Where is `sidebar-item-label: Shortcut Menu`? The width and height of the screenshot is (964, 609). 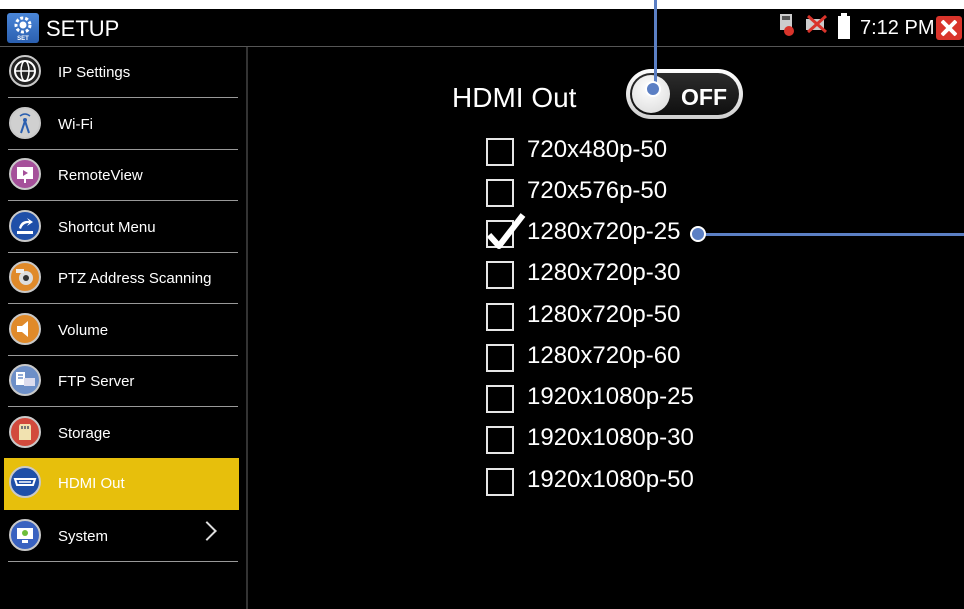 sidebar-item-label: Shortcut Menu is located at coordinates (107, 227).